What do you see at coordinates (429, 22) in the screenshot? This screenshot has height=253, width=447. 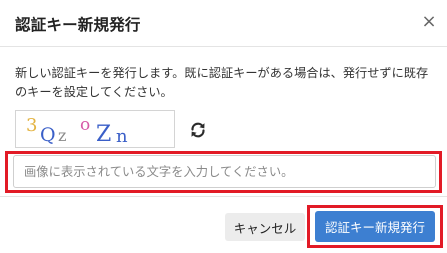 I see `close-icon: ×` at bounding box center [429, 22].